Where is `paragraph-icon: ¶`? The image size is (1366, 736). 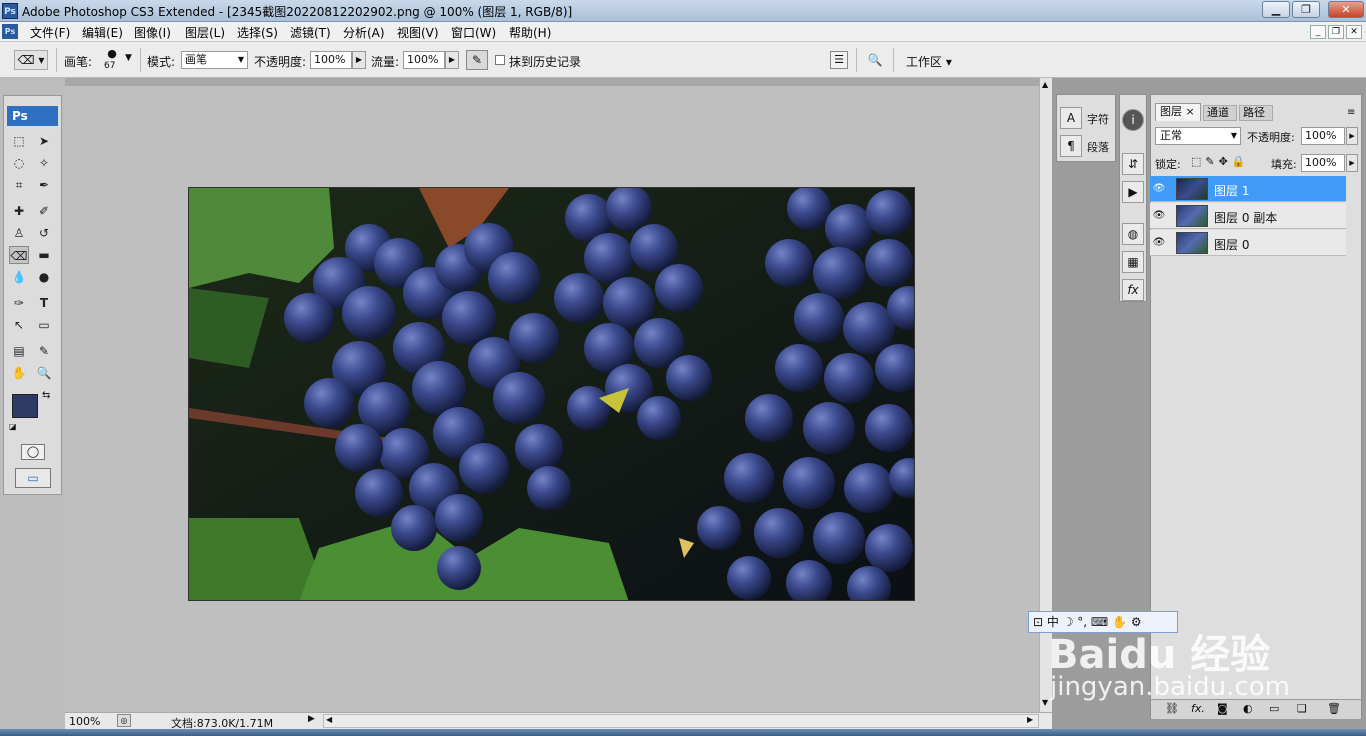 paragraph-icon: ¶ is located at coordinates (1071, 146).